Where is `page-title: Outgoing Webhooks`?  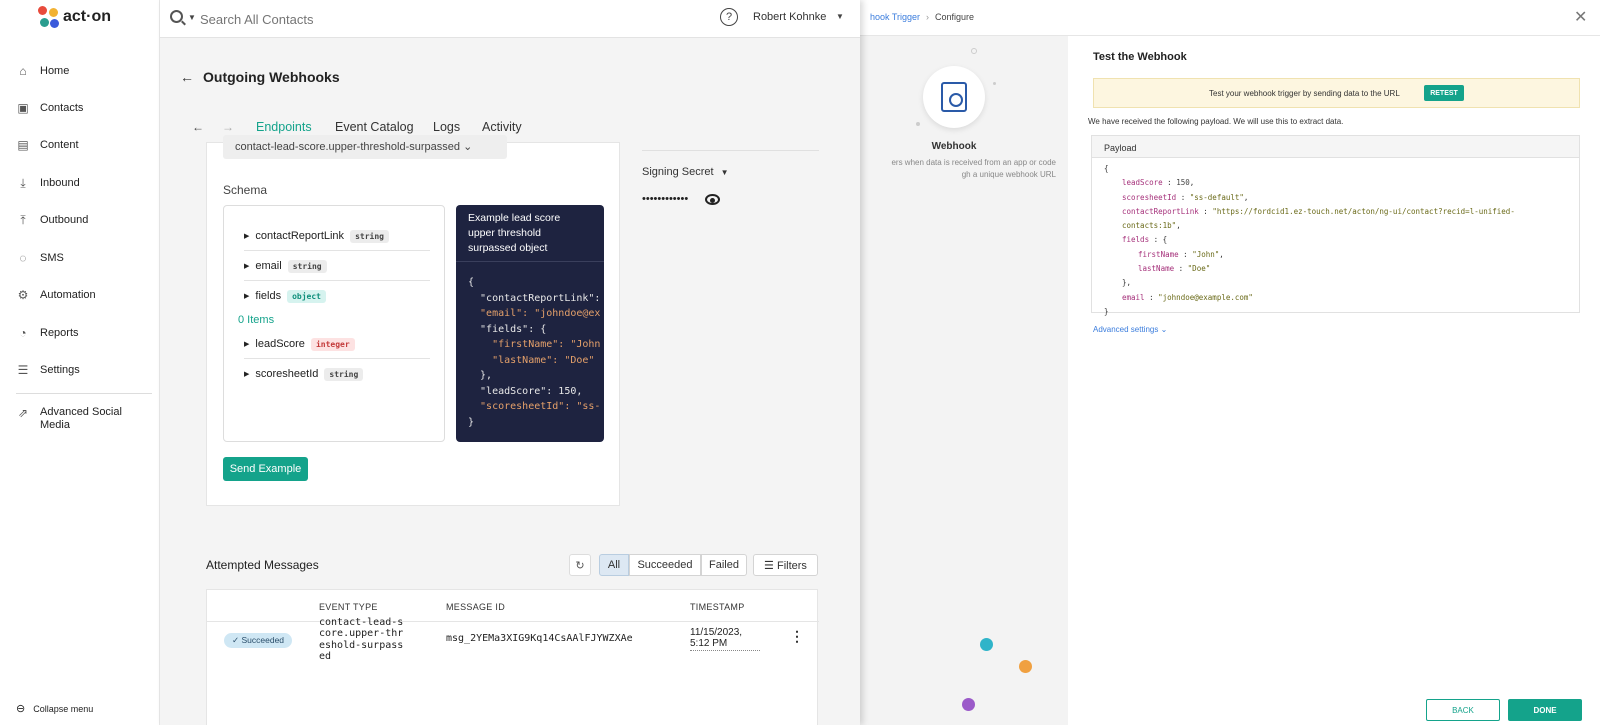
page-title: Outgoing Webhooks is located at coordinates (271, 77).